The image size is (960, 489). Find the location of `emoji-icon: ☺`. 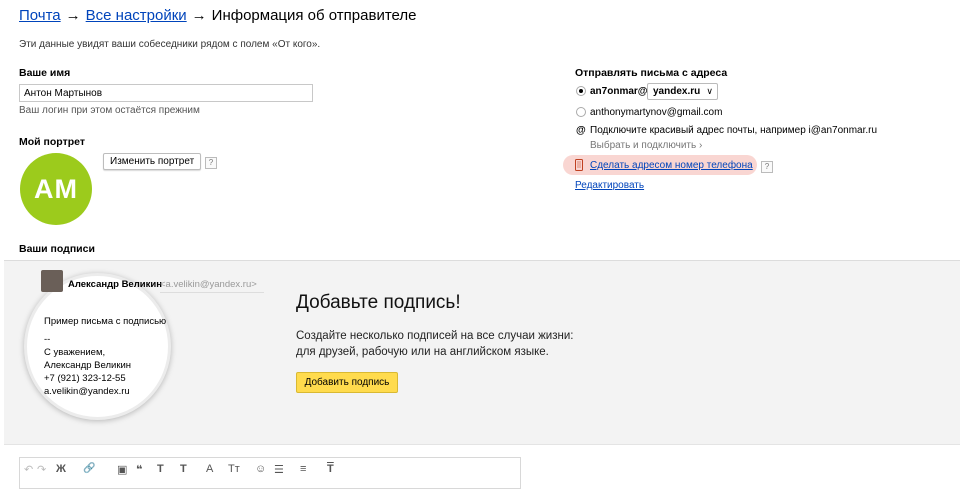

emoji-icon: ☺ is located at coordinates (260, 469).